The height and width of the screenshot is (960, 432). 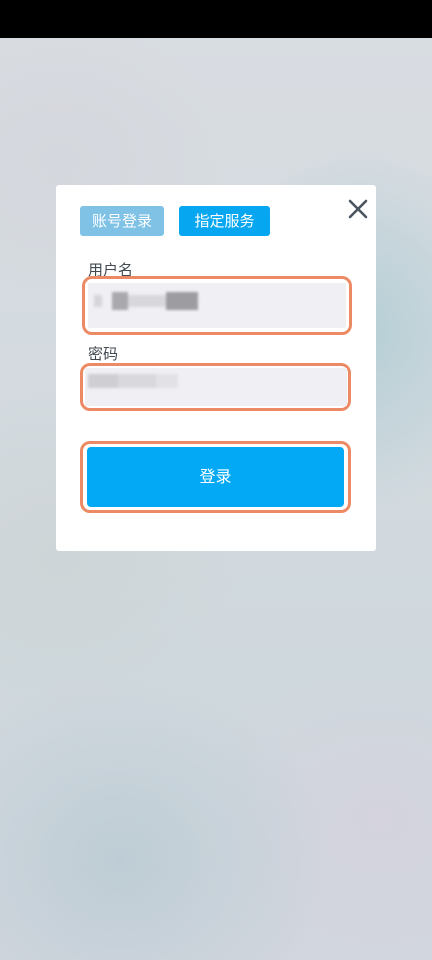 What do you see at coordinates (146, 301) in the screenshot?
I see `obscured-username-value` at bounding box center [146, 301].